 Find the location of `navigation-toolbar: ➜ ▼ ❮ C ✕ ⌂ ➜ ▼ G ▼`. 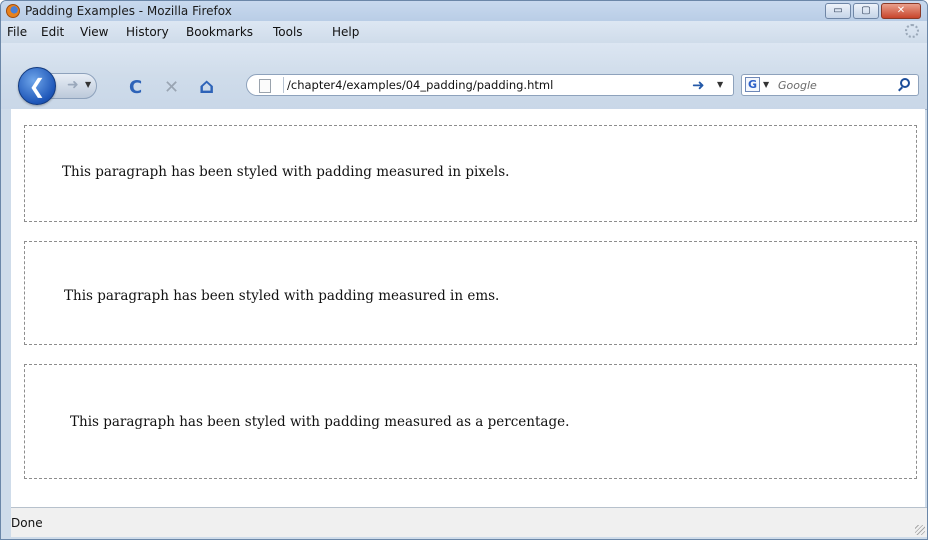

navigation-toolbar: ➜ ▼ ❮ C ✕ ⌂ ➜ ▼ G ▼ is located at coordinates (464, 76).